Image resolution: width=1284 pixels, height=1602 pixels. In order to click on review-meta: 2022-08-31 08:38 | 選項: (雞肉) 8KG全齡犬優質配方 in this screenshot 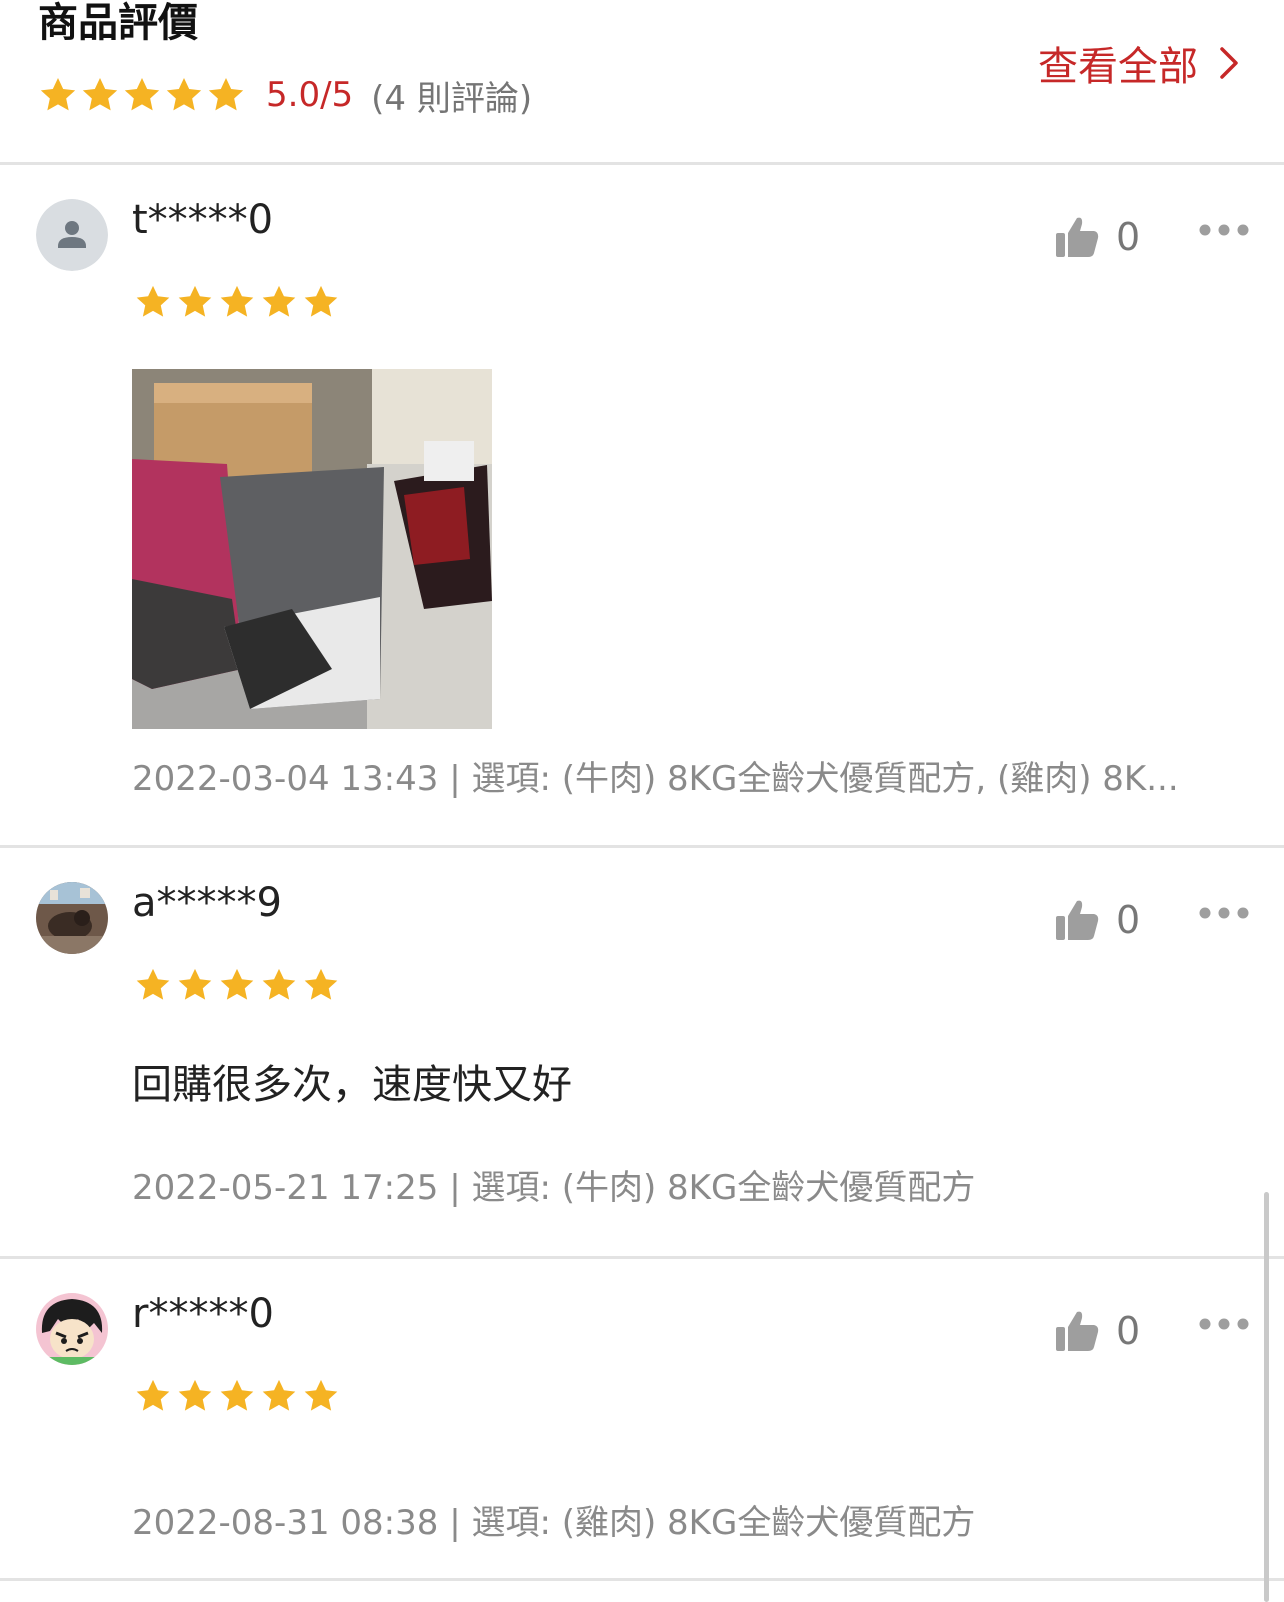, I will do `click(554, 1523)`.